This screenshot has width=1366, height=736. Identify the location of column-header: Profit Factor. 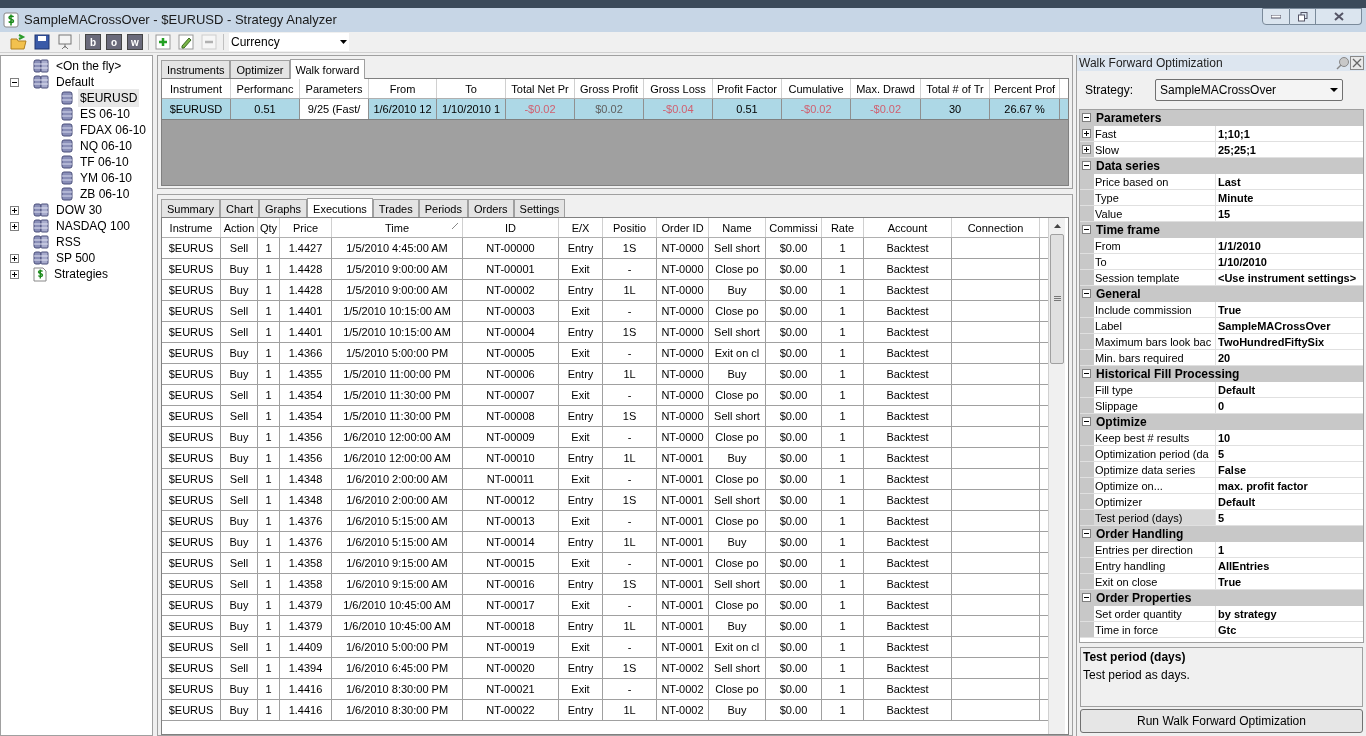
(747, 88).